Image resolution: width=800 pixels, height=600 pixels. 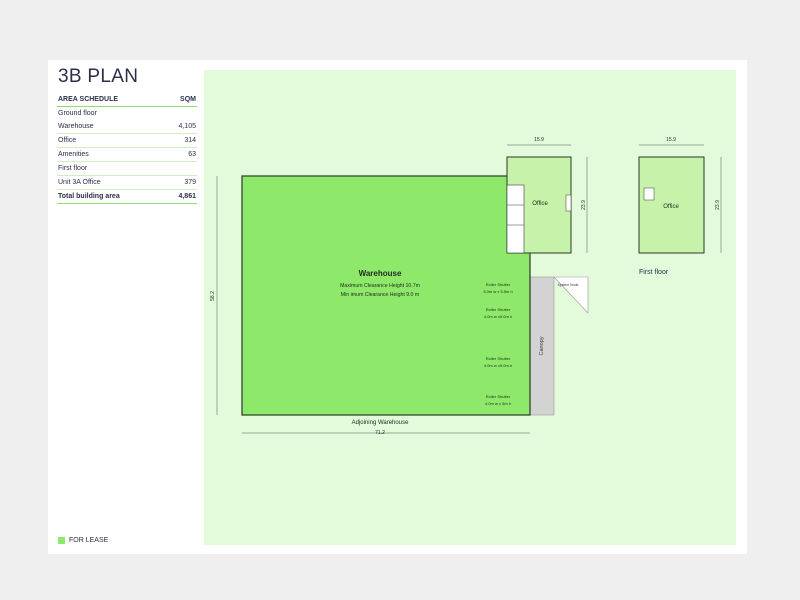 I want to click on office-height-dimension: 23.9, so click(x=584, y=205).